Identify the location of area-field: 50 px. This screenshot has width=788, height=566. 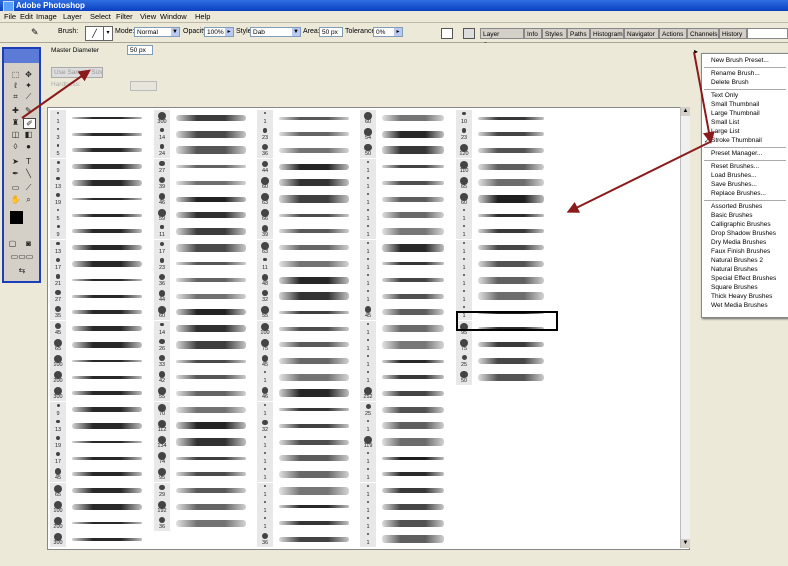
(331, 32).